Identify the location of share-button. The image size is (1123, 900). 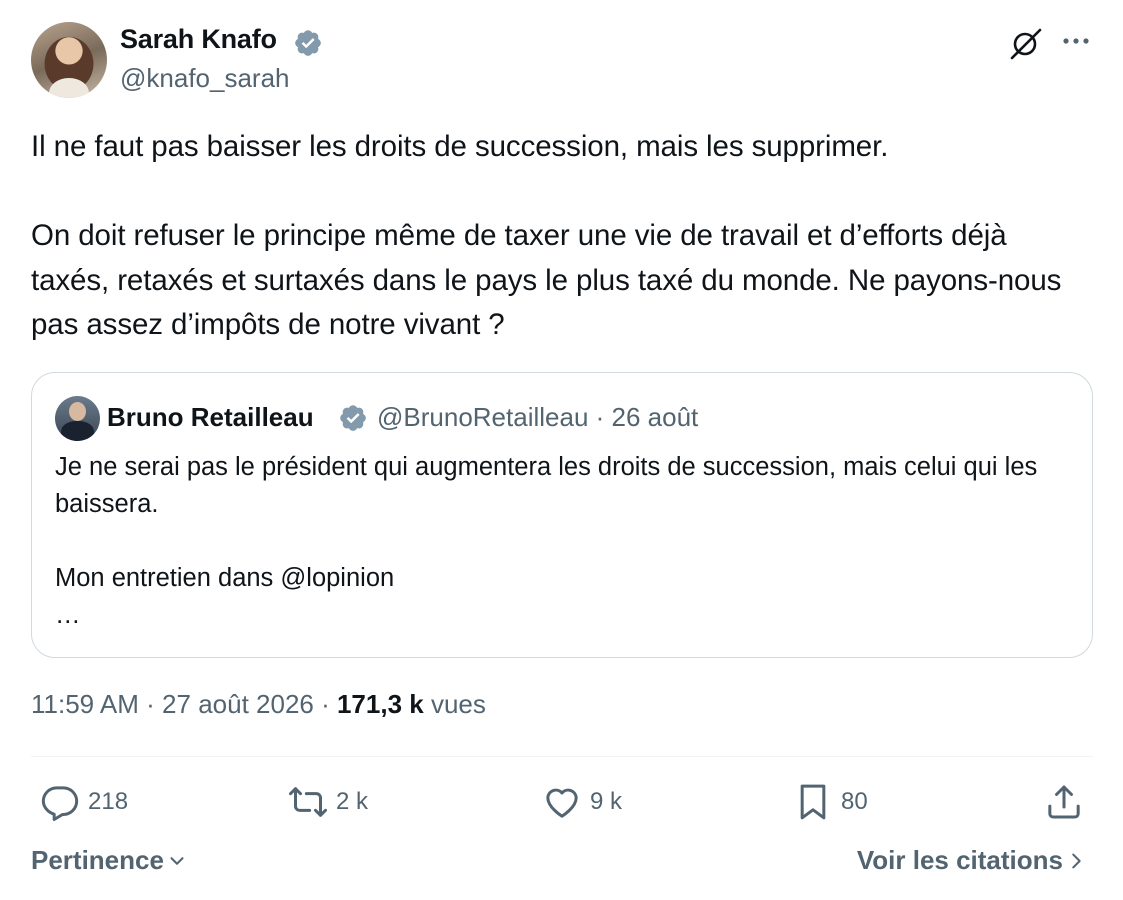
(1064, 802).